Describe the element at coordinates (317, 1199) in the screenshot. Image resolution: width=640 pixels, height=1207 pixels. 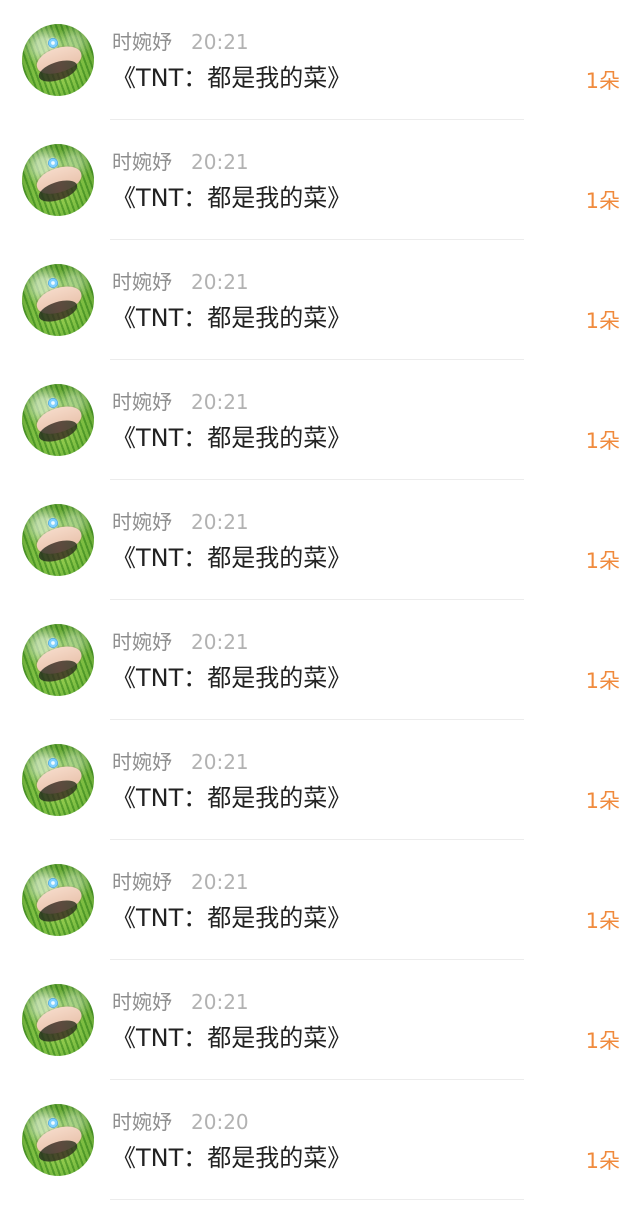
I see `divider` at that location.